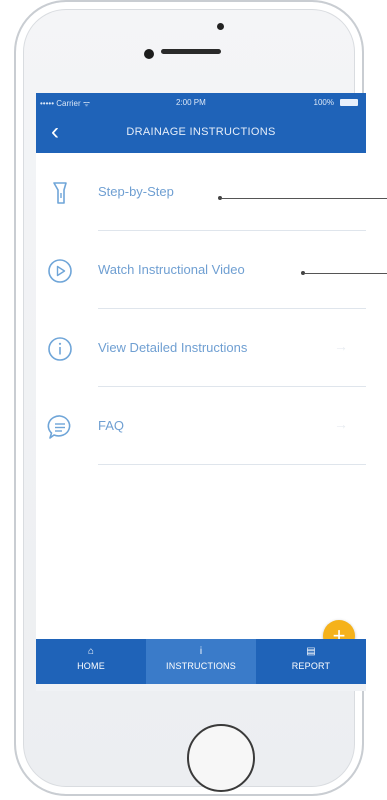  I want to click on screen-bottom-edge, so click(201, 687).